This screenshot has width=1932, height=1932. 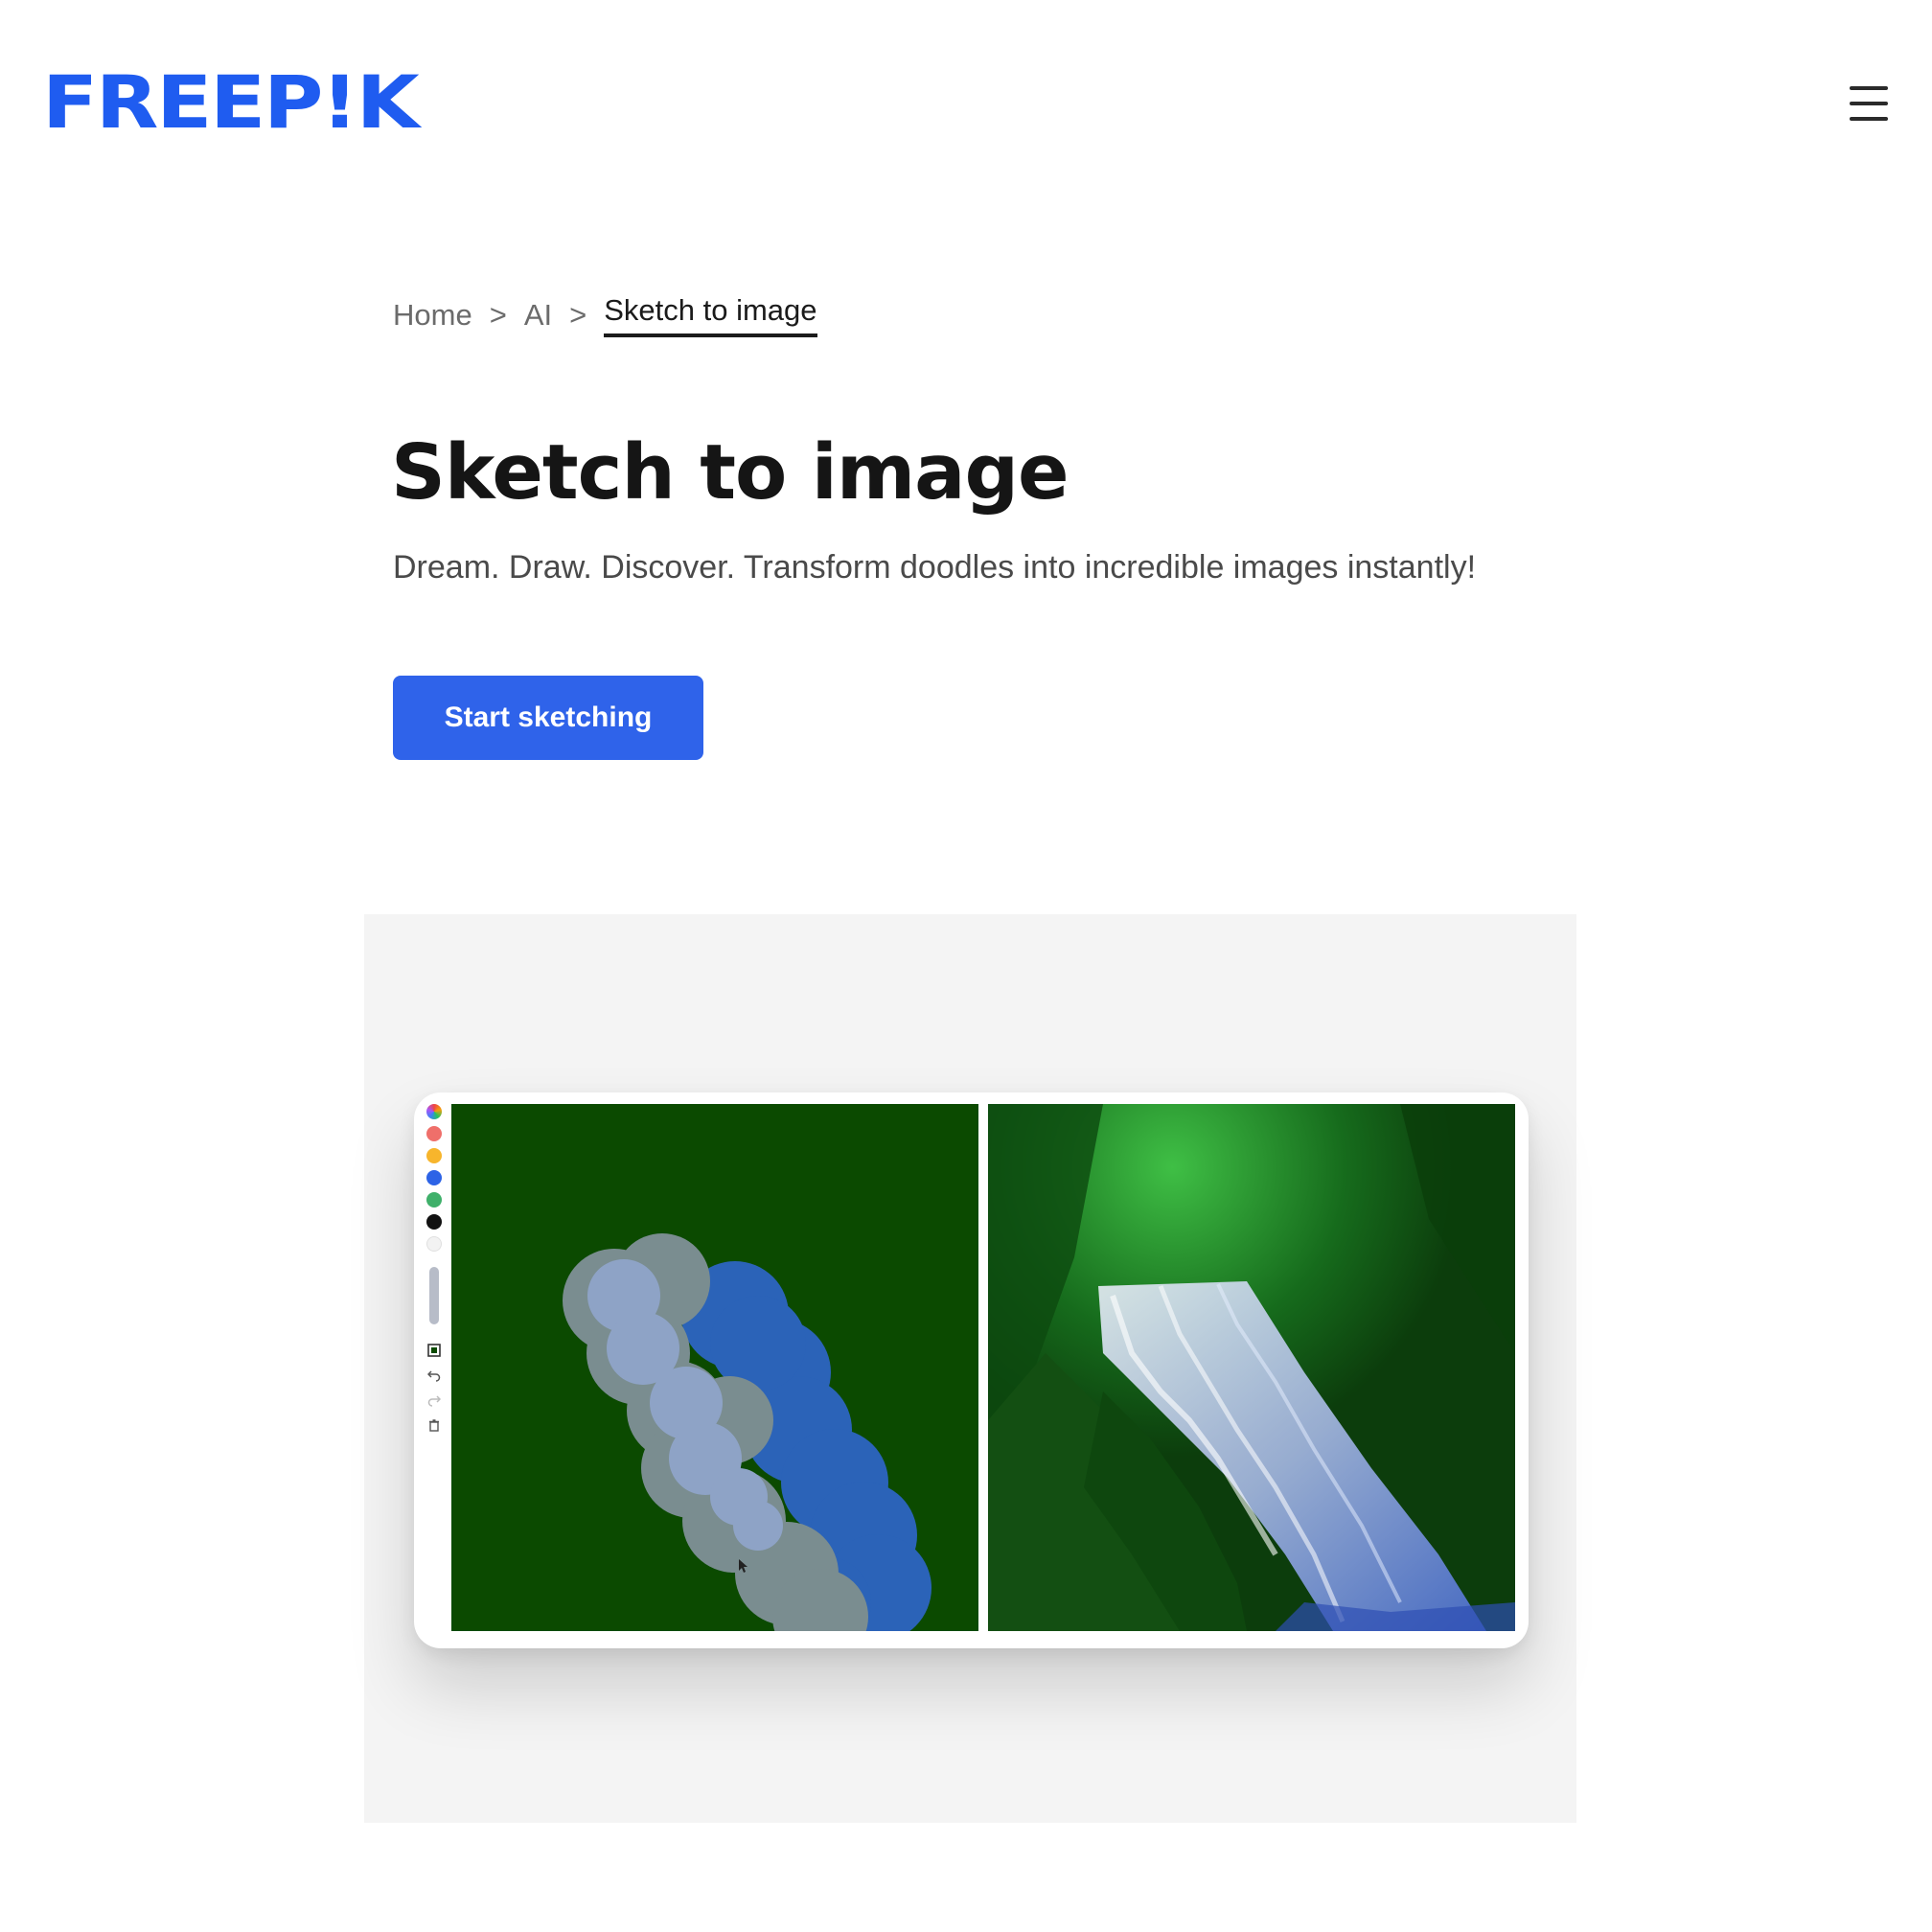 I want to click on swatch-red, so click(x=434, y=1133).